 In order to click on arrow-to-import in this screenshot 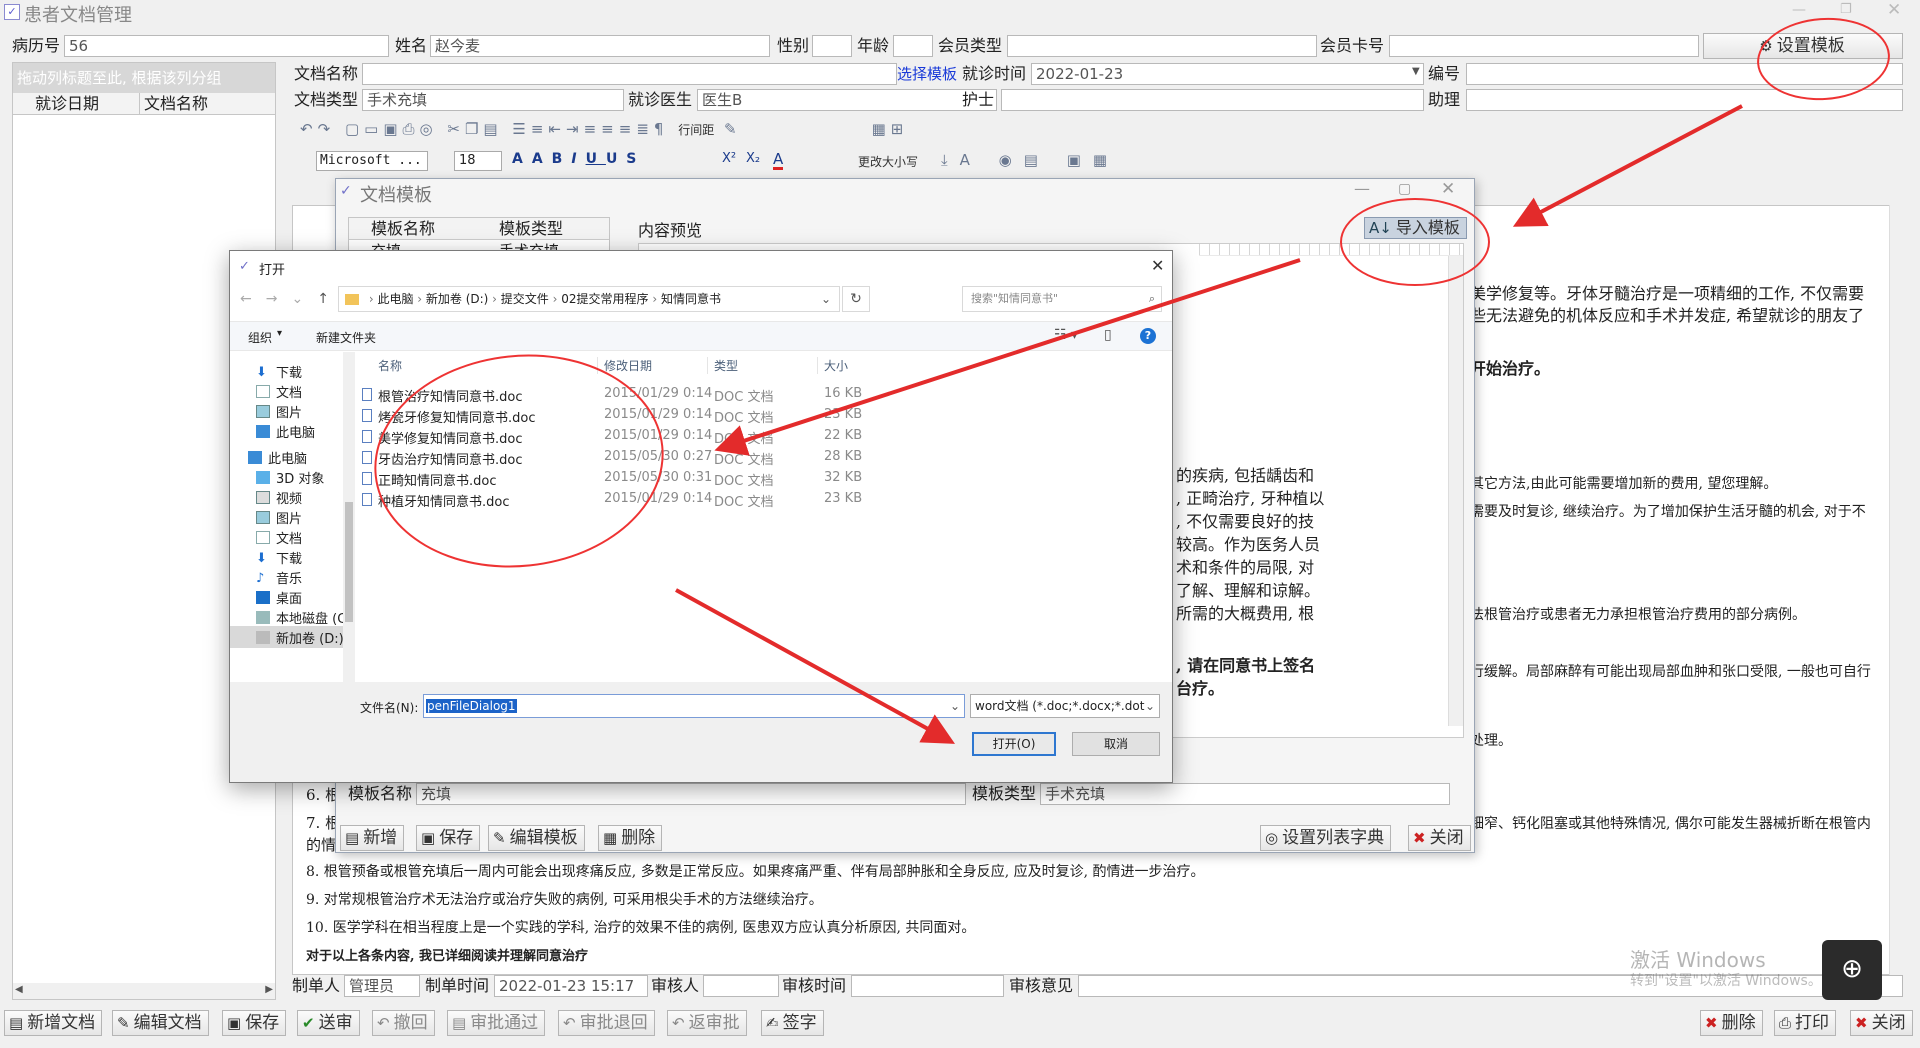, I will do `click(1627, 165)`.